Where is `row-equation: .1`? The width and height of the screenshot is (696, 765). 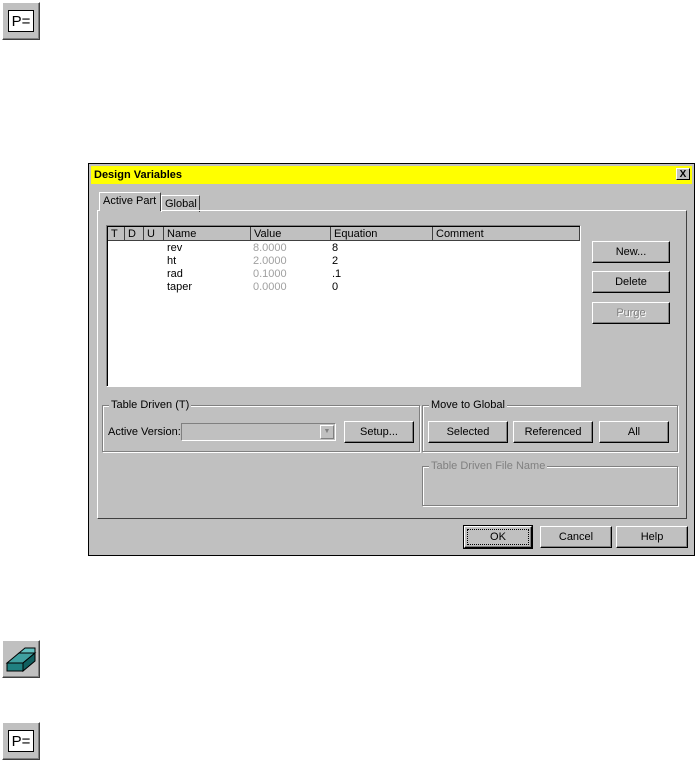
row-equation: .1 is located at coordinates (336, 274).